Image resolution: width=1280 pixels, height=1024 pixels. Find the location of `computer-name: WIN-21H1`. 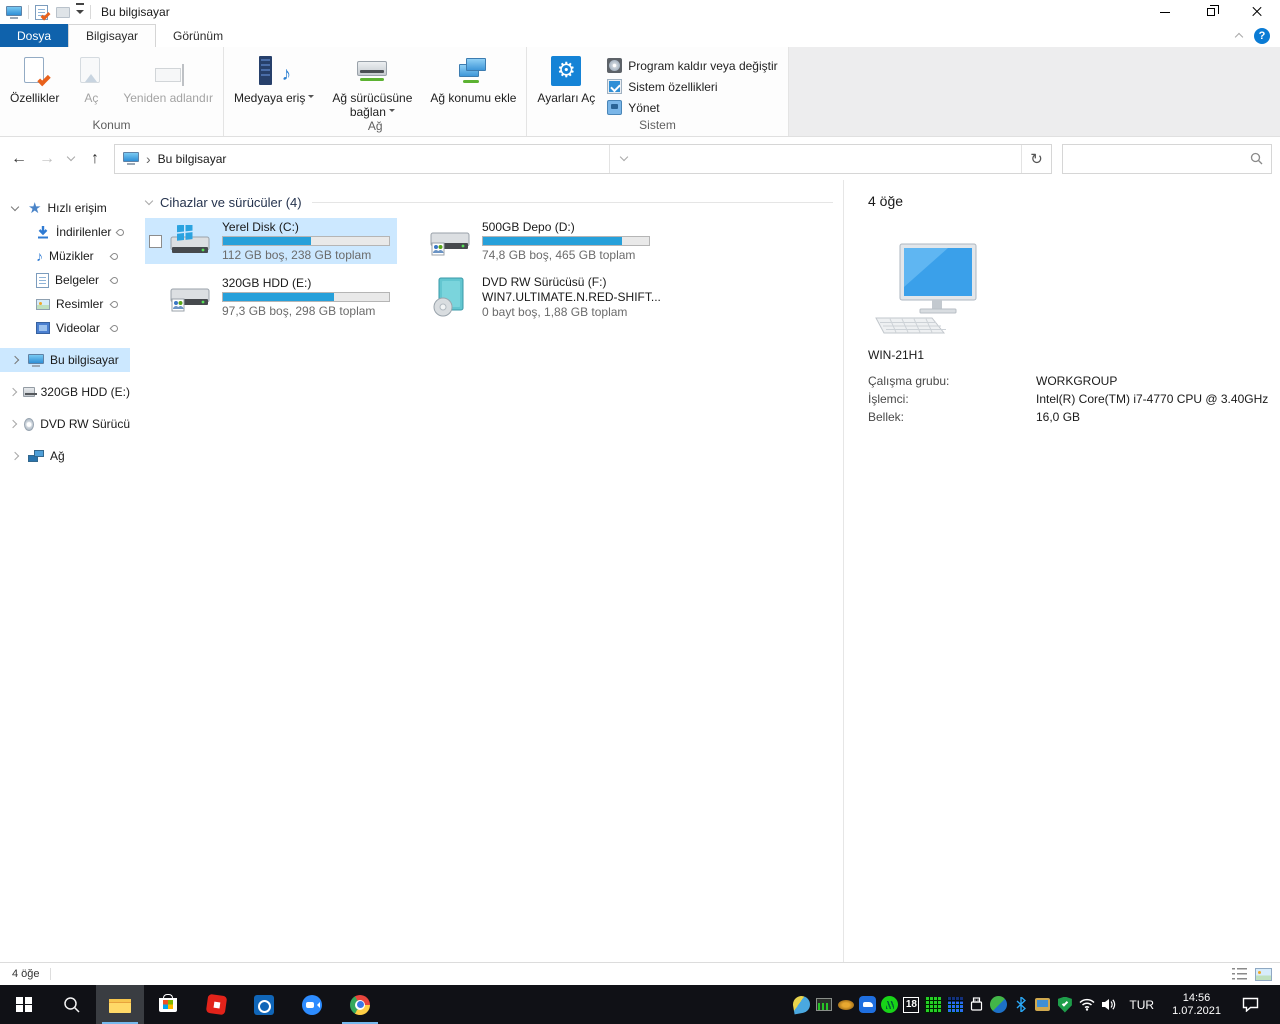

computer-name: WIN-21H1 is located at coordinates (896, 355).